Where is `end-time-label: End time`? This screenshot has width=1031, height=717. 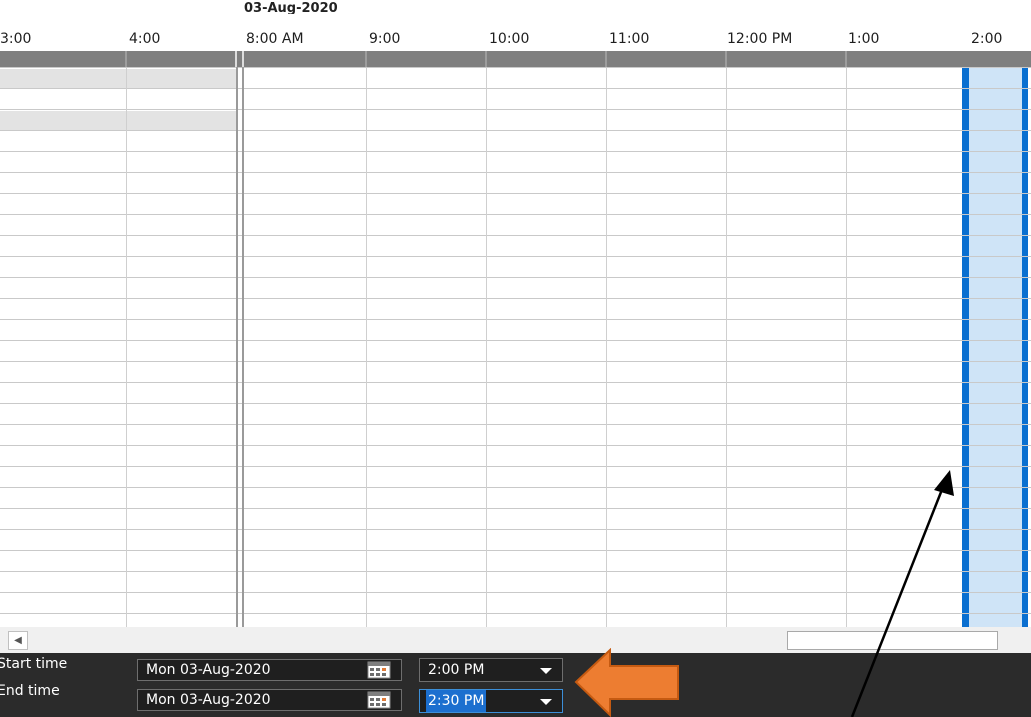 end-time-label: End time is located at coordinates (30, 691).